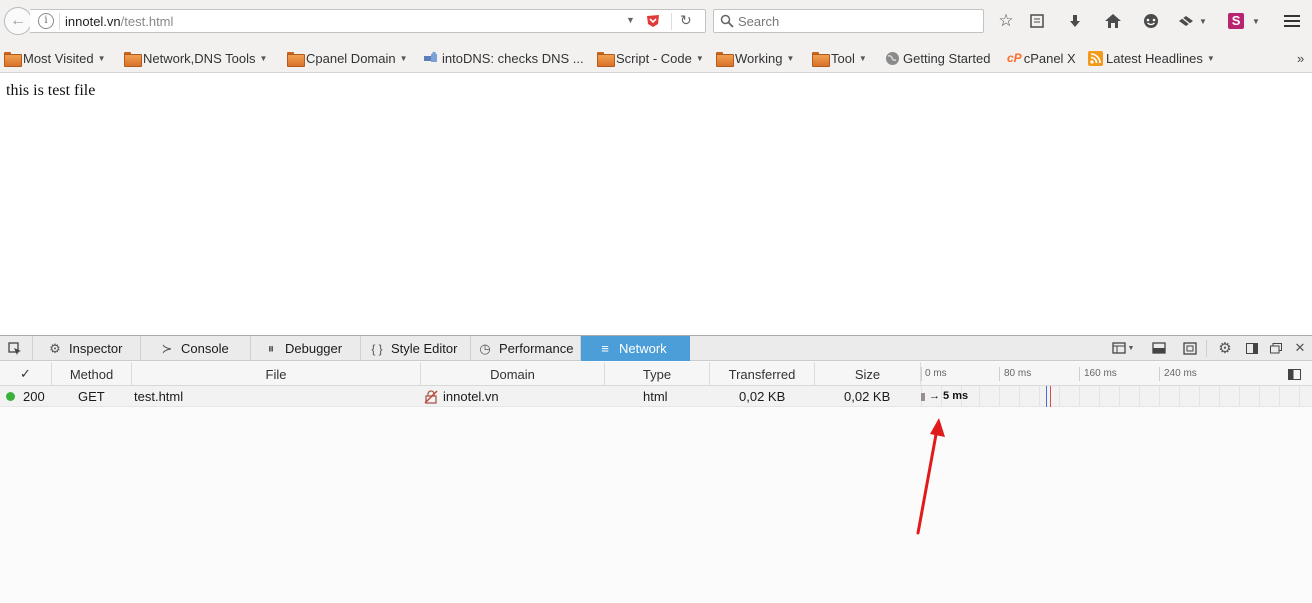 The height and width of the screenshot is (603, 1312). Describe the element at coordinates (58, 58) in the screenshot. I see `bookmark-label: Most Visited` at that location.